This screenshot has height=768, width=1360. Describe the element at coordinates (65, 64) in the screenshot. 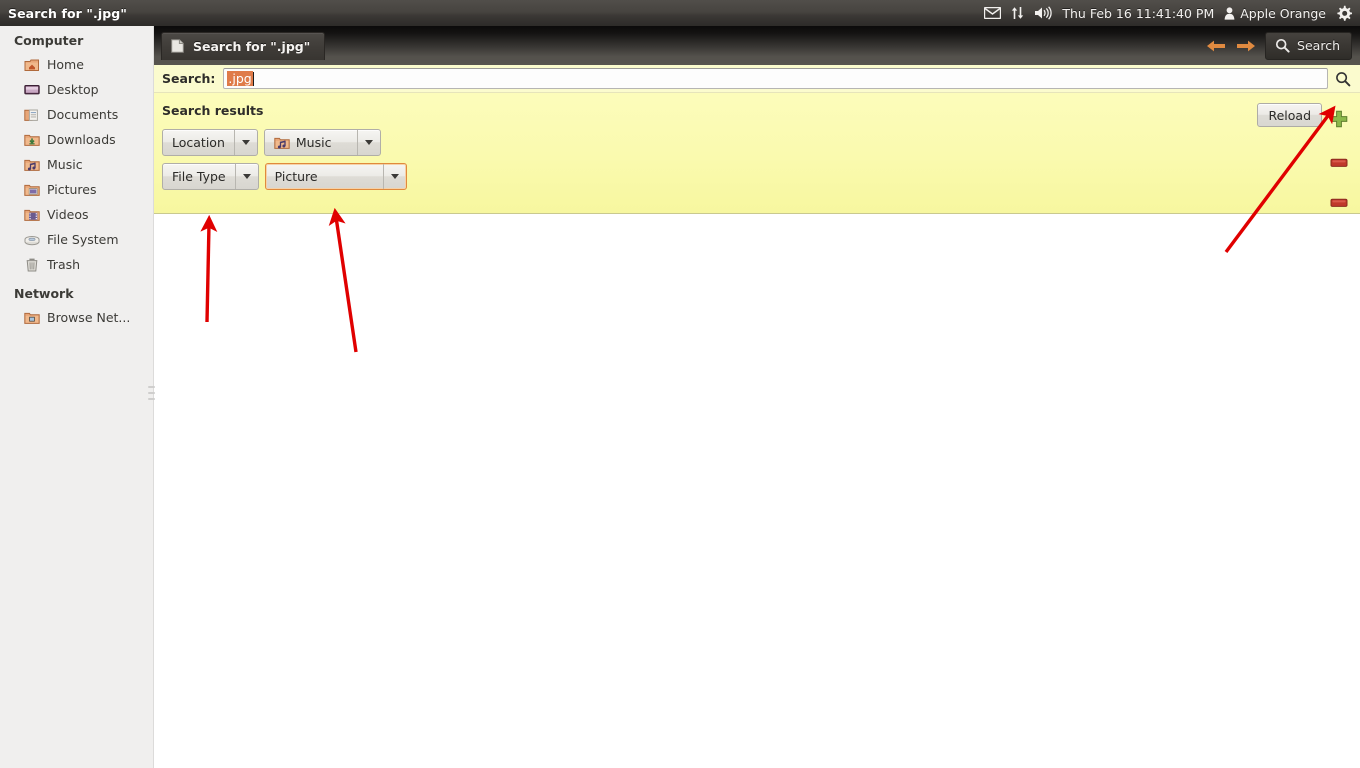

I see `sidebar-item-label: Home` at that location.